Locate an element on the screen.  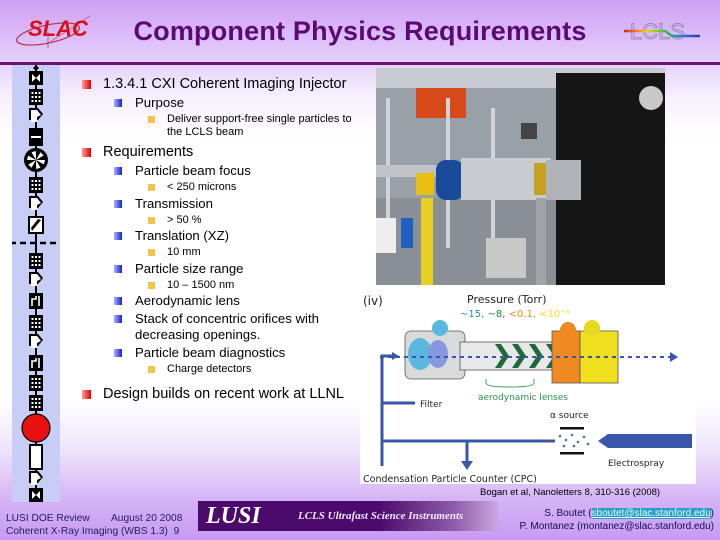
lenses-label: aerodynamic lenses is located at coordinates (523, 398).